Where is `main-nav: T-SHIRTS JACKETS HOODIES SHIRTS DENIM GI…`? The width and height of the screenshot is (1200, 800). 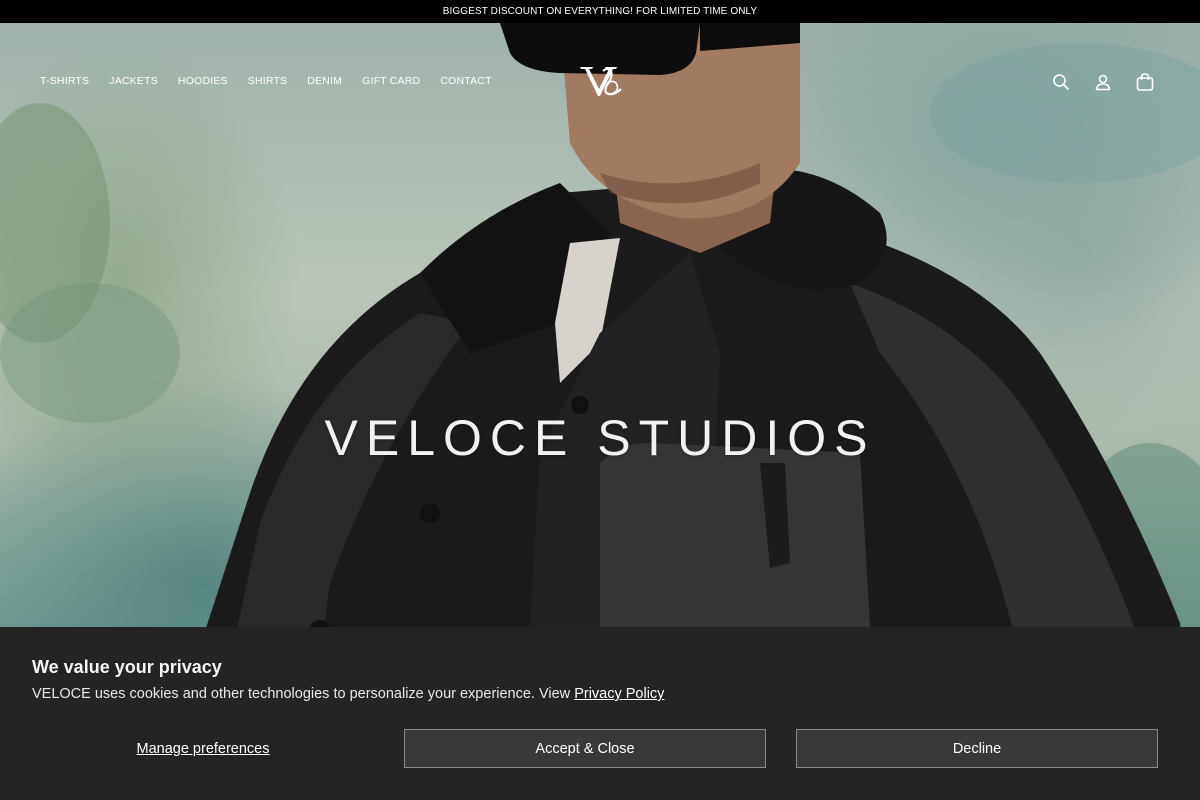
main-nav: T-SHIRTS JACKETS HOODIES SHIRTS DENIM GI… is located at coordinates (276, 81).